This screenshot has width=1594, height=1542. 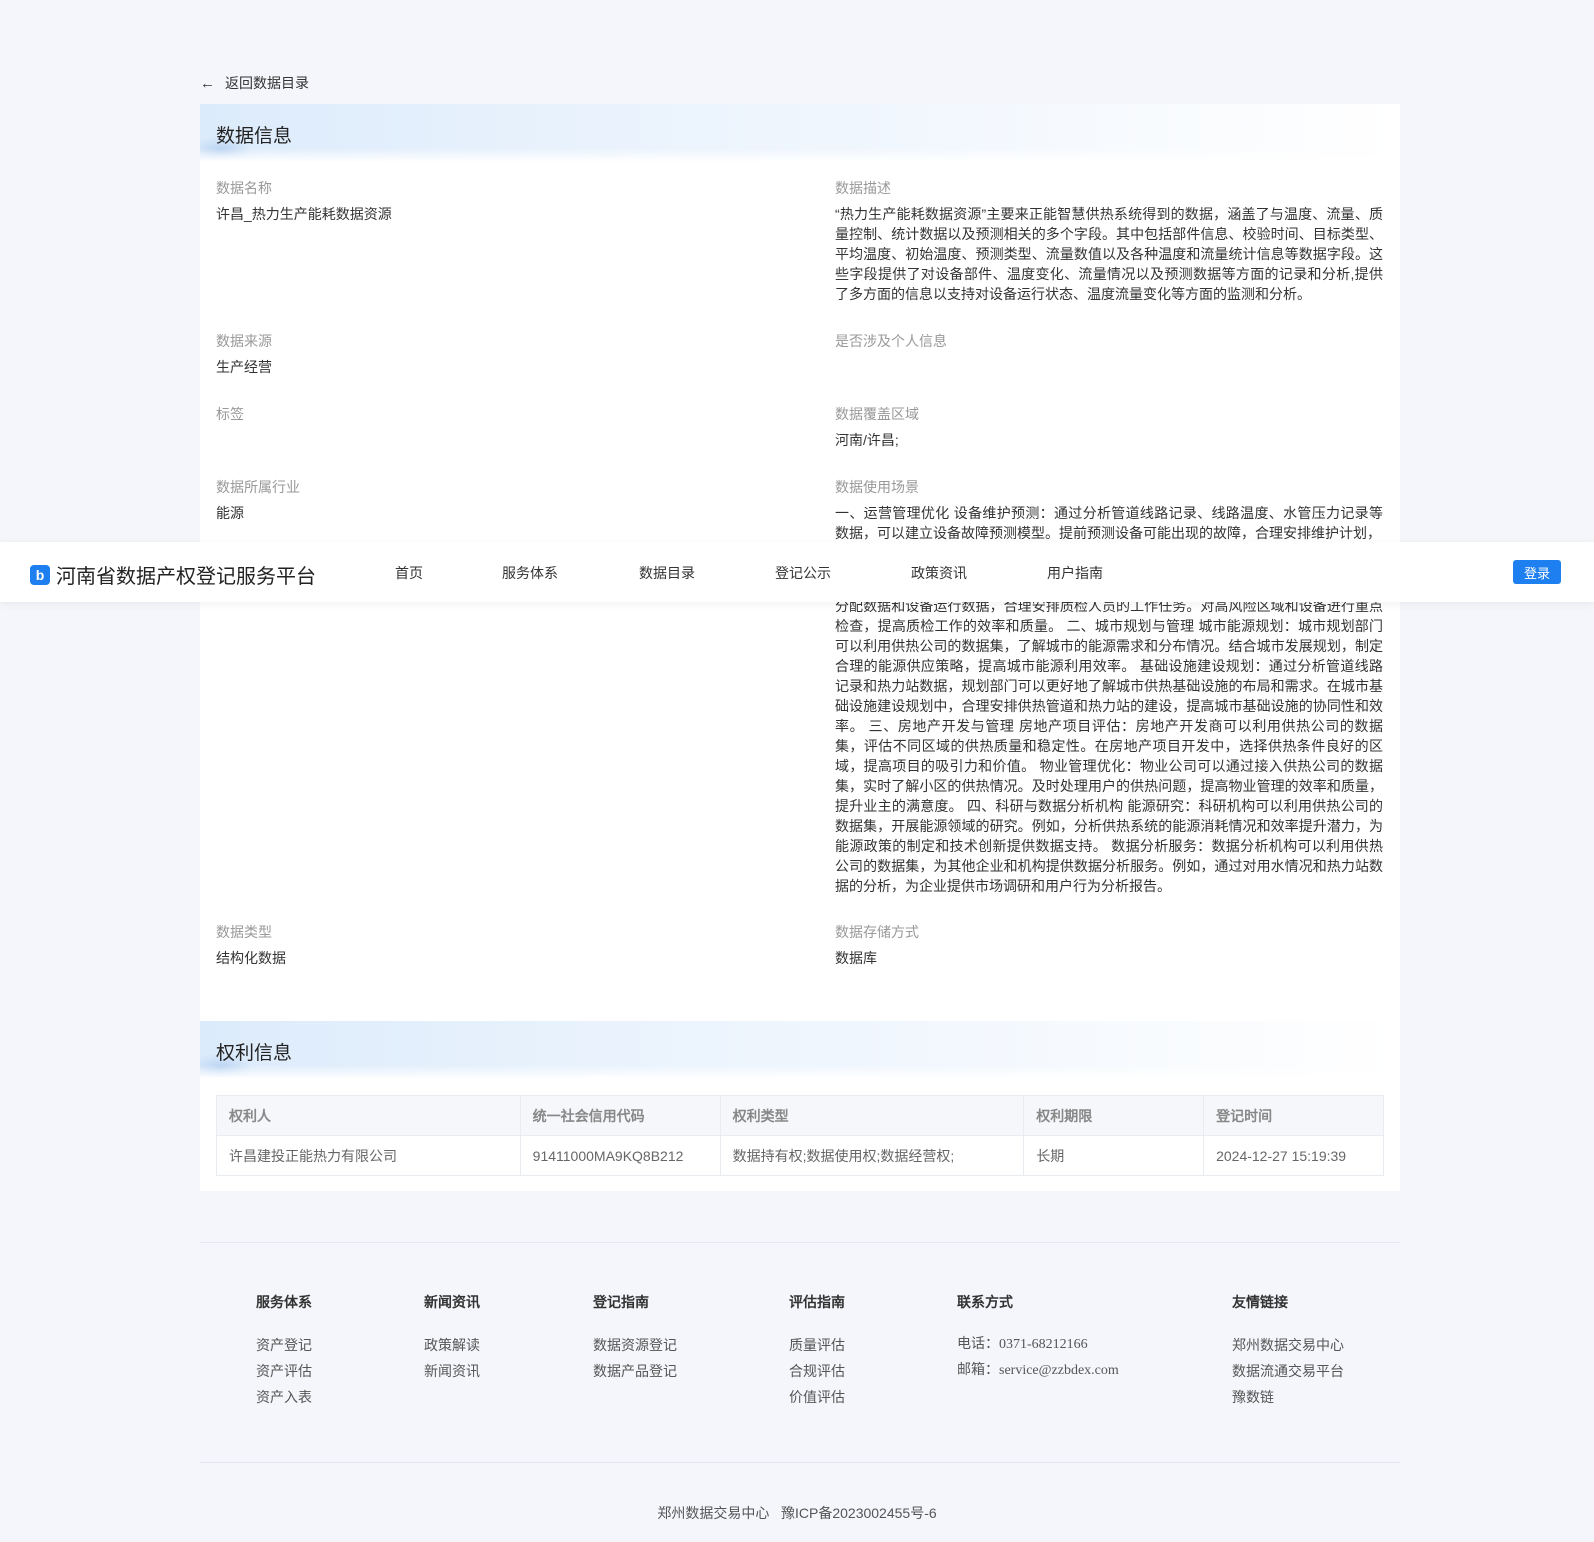 I want to click on data-info-title: 数据信息, so click(x=254, y=136).